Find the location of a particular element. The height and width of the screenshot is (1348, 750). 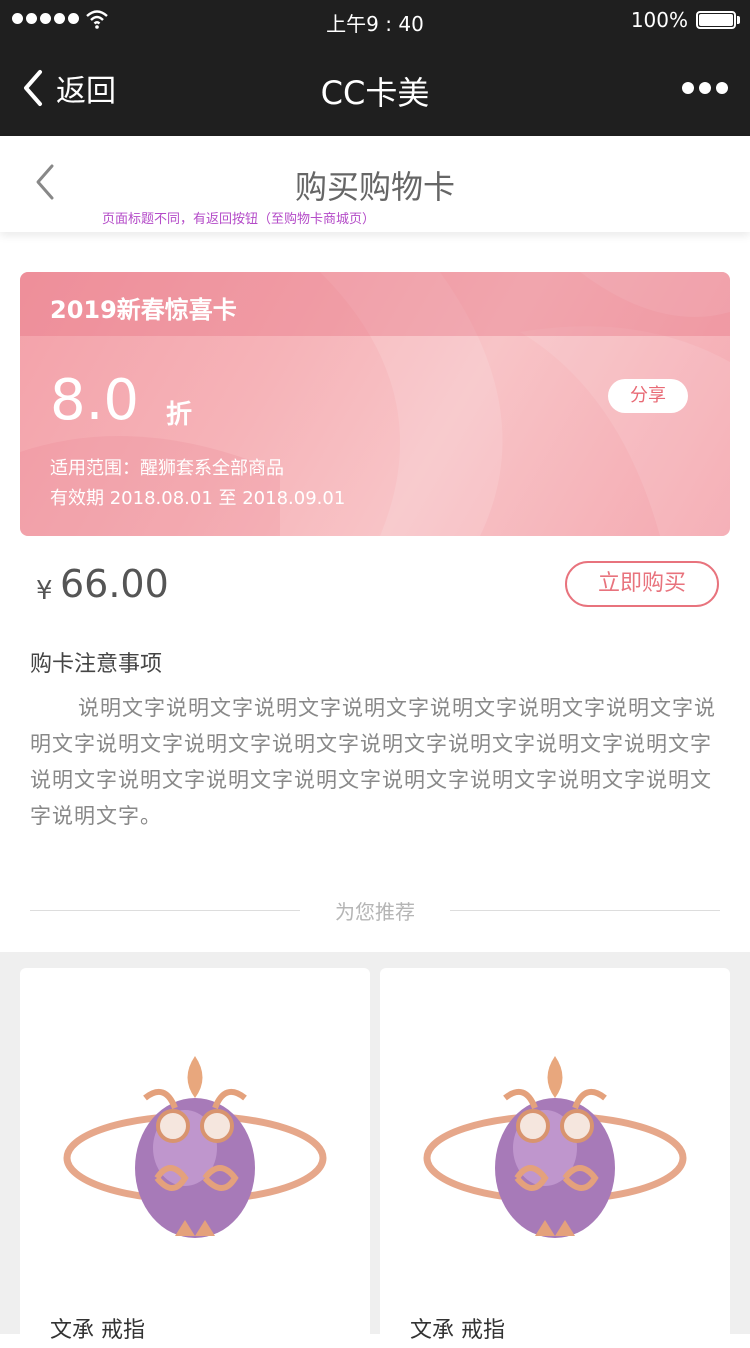

price-row: ¥ 66.00 立即购买 is located at coordinates (375, 588).